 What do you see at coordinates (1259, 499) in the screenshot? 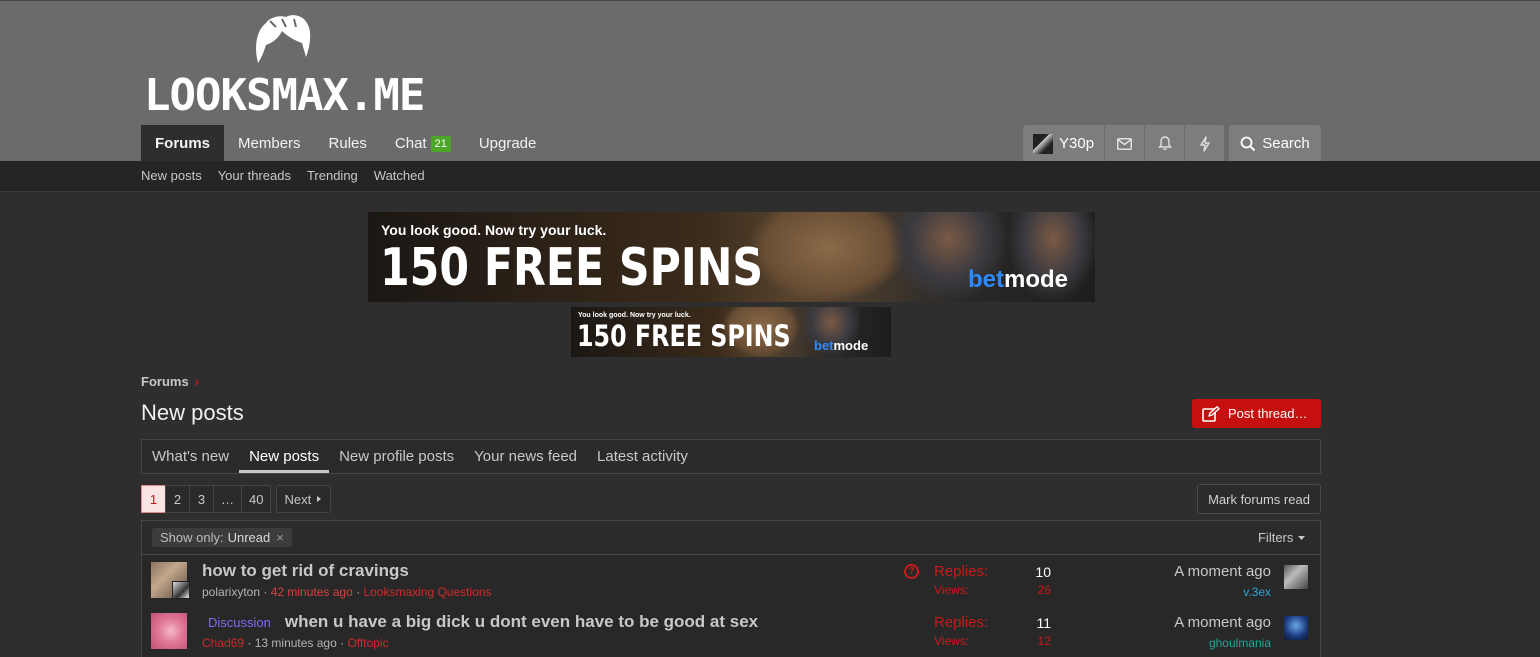
I see `mark-forums-read-button: Mark forums read` at bounding box center [1259, 499].